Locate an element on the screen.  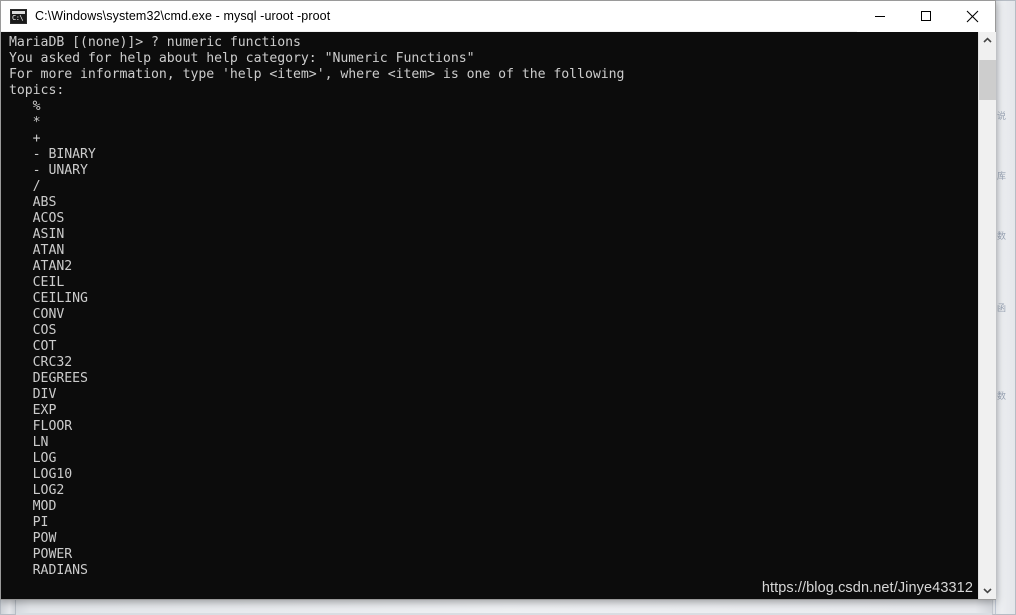
maximize-button is located at coordinates (926, 16).